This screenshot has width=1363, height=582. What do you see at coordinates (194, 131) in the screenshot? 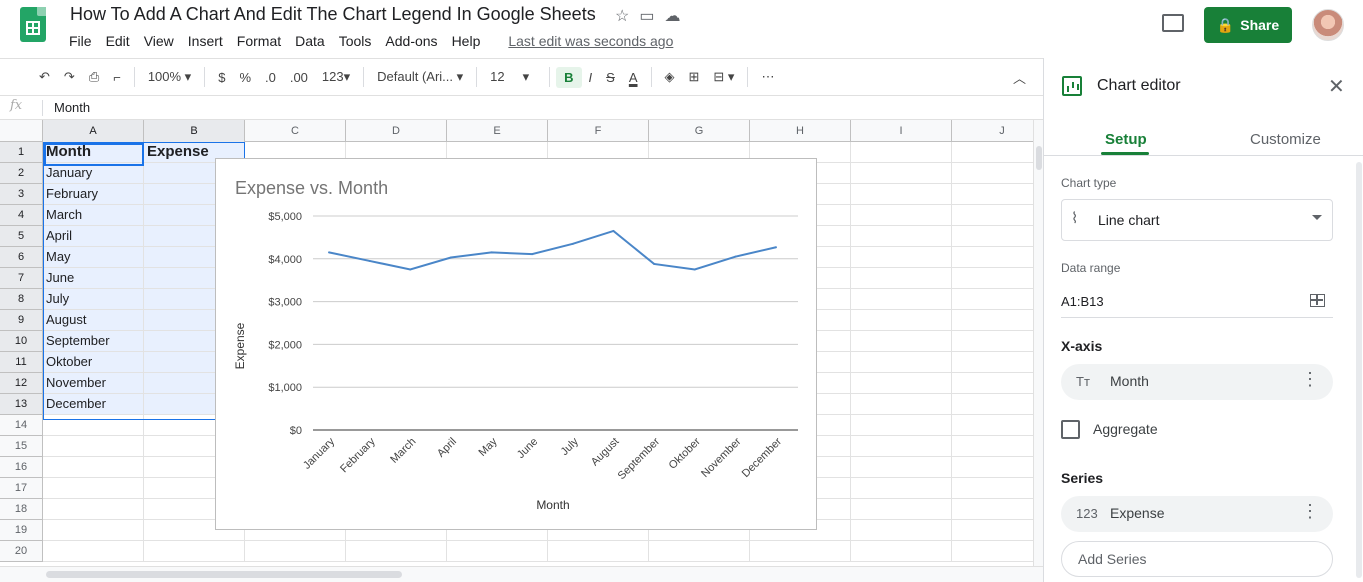
I see `column-header: B` at bounding box center [194, 131].